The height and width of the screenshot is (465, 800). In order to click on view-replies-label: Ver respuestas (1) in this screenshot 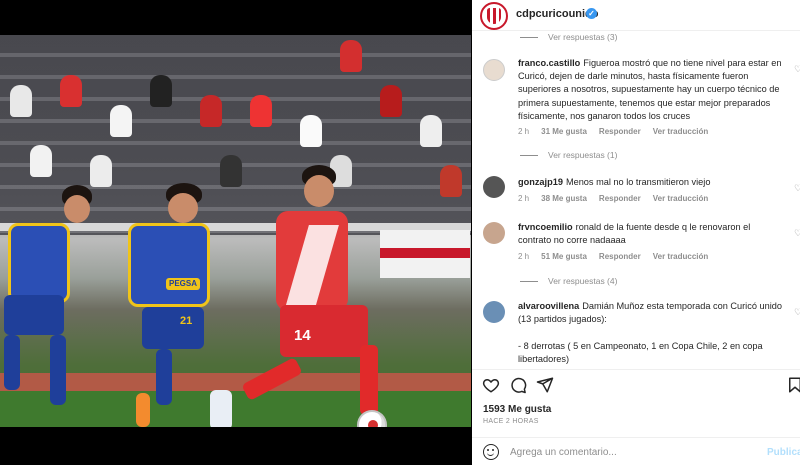, I will do `click(583, 155)`.